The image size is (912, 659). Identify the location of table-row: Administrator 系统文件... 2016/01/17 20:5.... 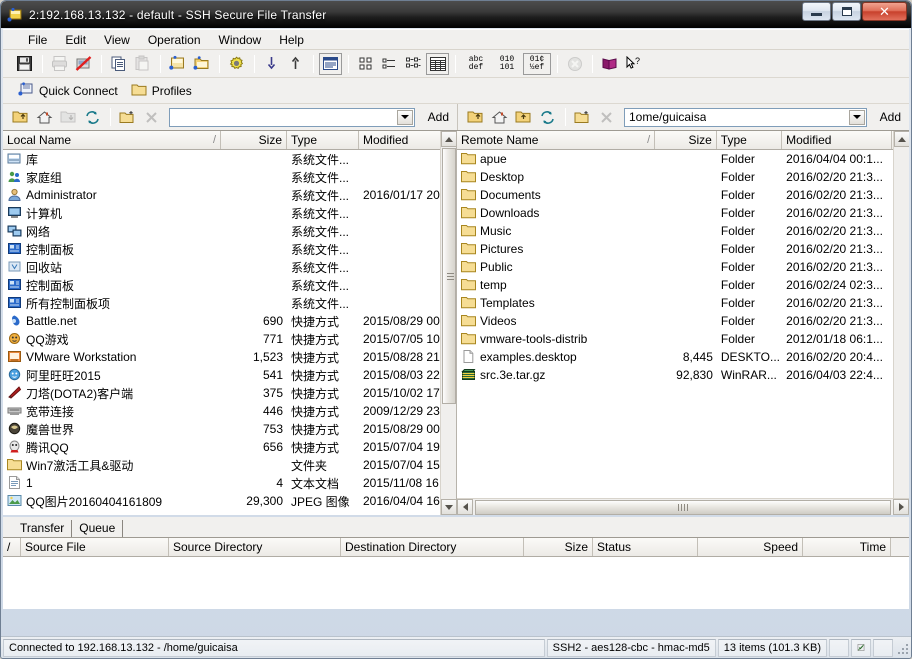
(229, 195).